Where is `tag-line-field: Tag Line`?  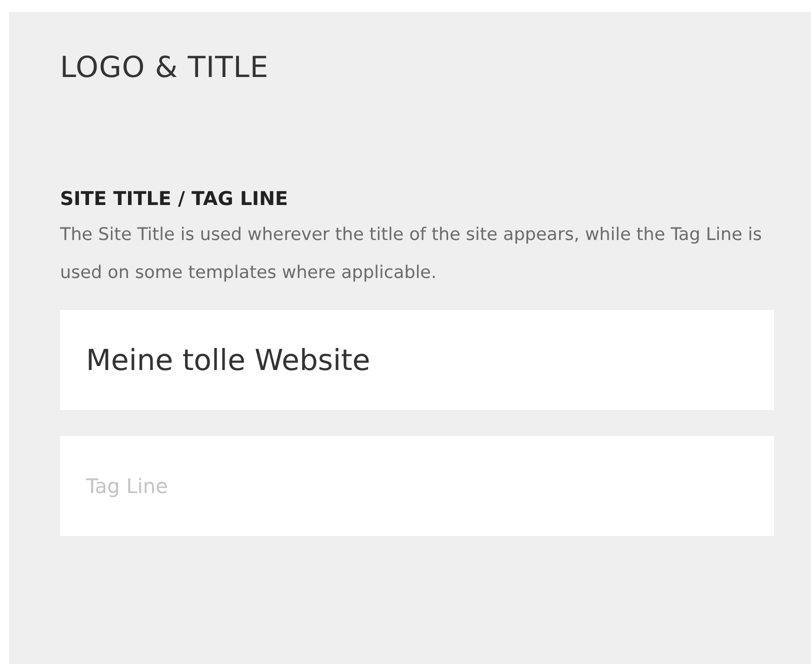 tag-line-field: Tag Line is located at coordinates (417, 486).